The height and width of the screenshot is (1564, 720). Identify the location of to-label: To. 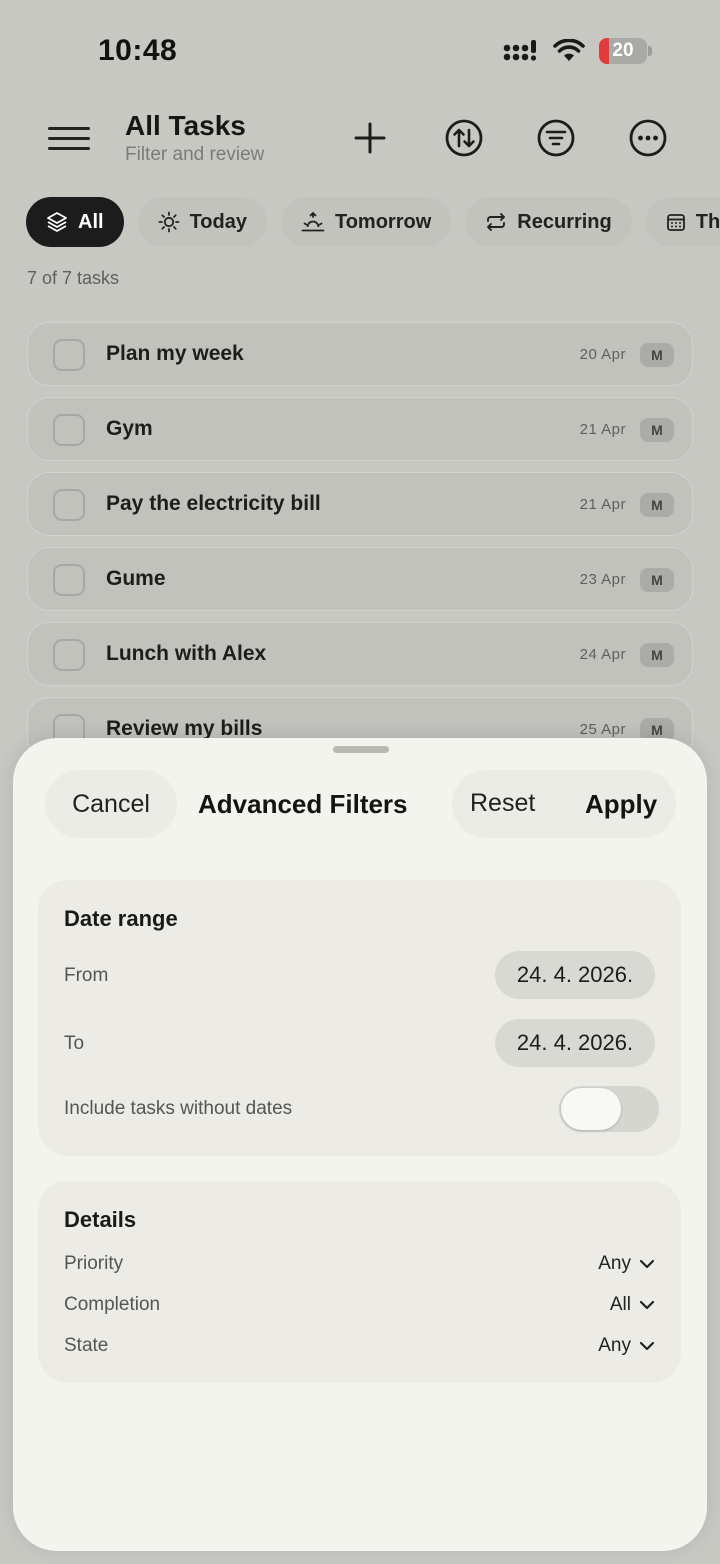
(74, 1043).